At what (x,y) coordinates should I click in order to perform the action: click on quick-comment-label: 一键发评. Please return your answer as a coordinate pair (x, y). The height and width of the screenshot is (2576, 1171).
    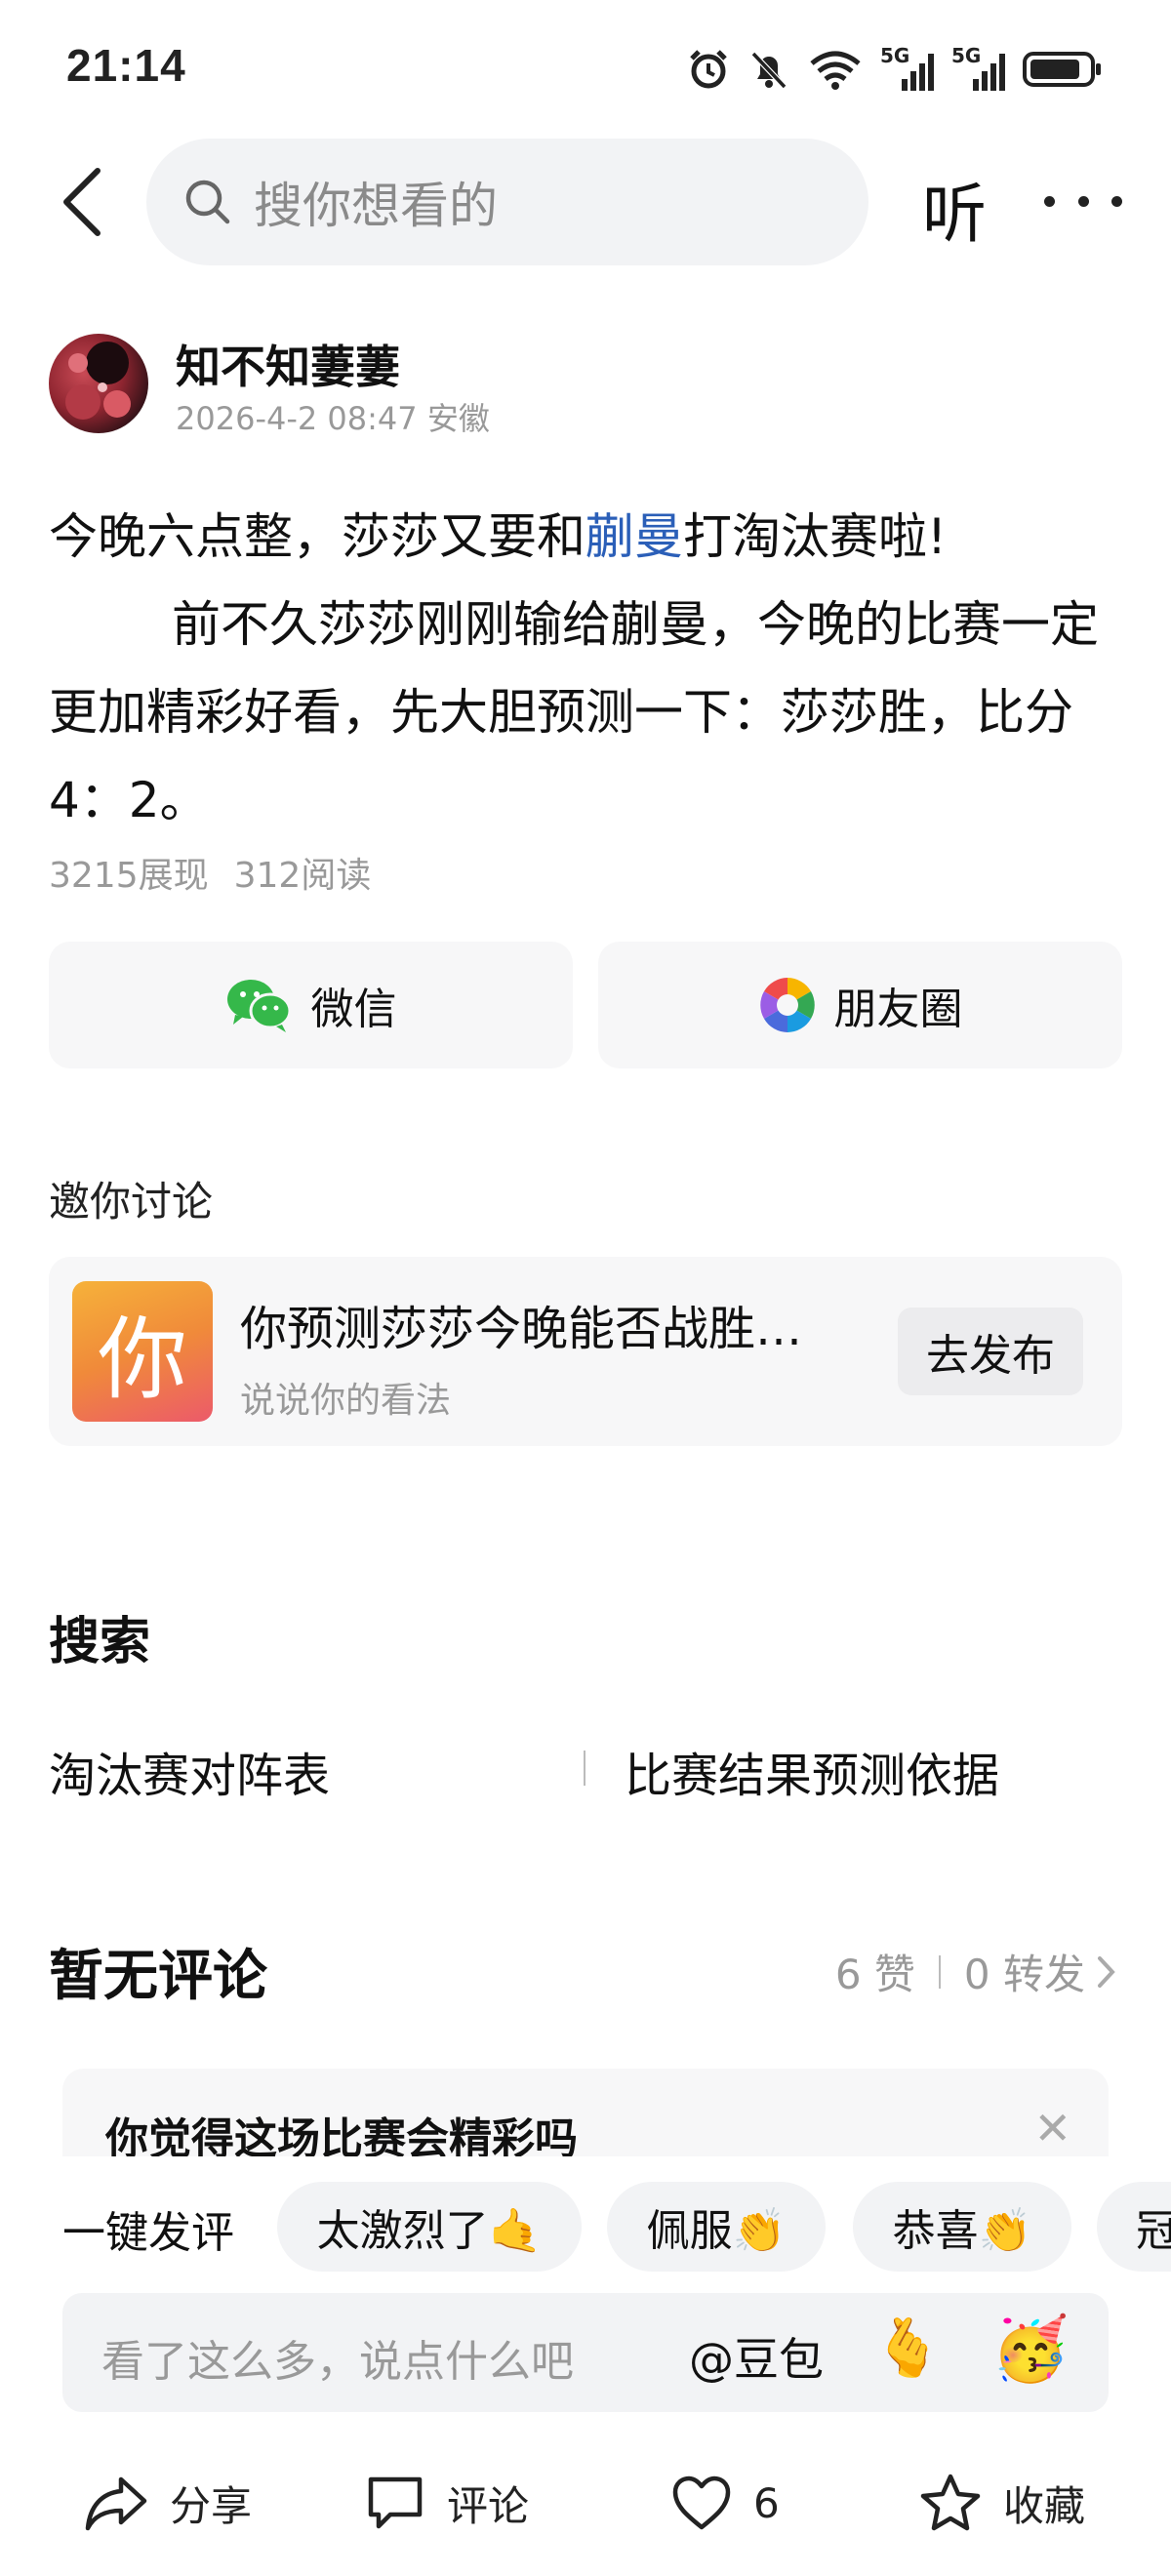
    Looking at the image, I should click on (148, 2233).